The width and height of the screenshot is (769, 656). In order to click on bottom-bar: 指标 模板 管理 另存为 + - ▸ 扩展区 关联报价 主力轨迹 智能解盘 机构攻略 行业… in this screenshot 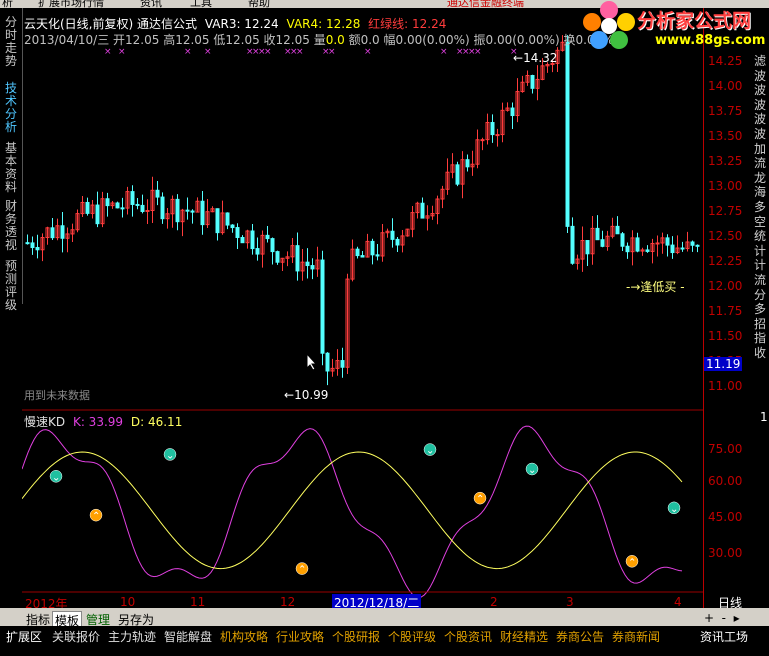, I will do `click(384, 632)`.